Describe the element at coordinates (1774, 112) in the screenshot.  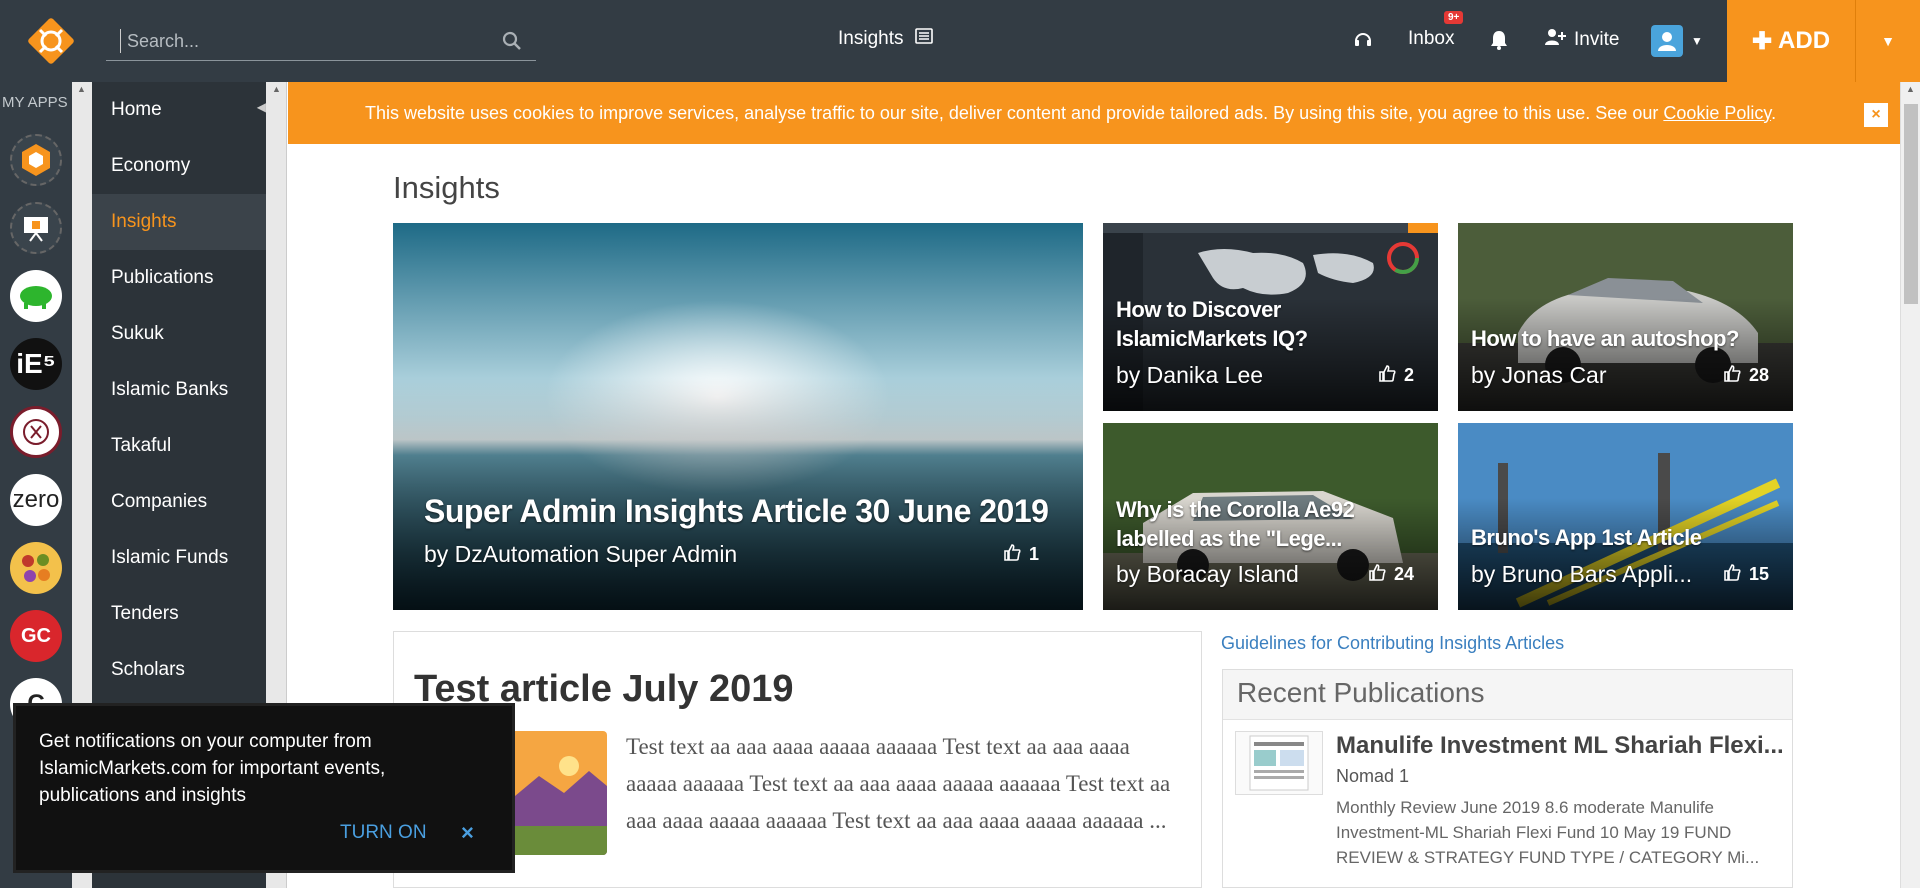
I see `cookie-suffix: .` at that location.